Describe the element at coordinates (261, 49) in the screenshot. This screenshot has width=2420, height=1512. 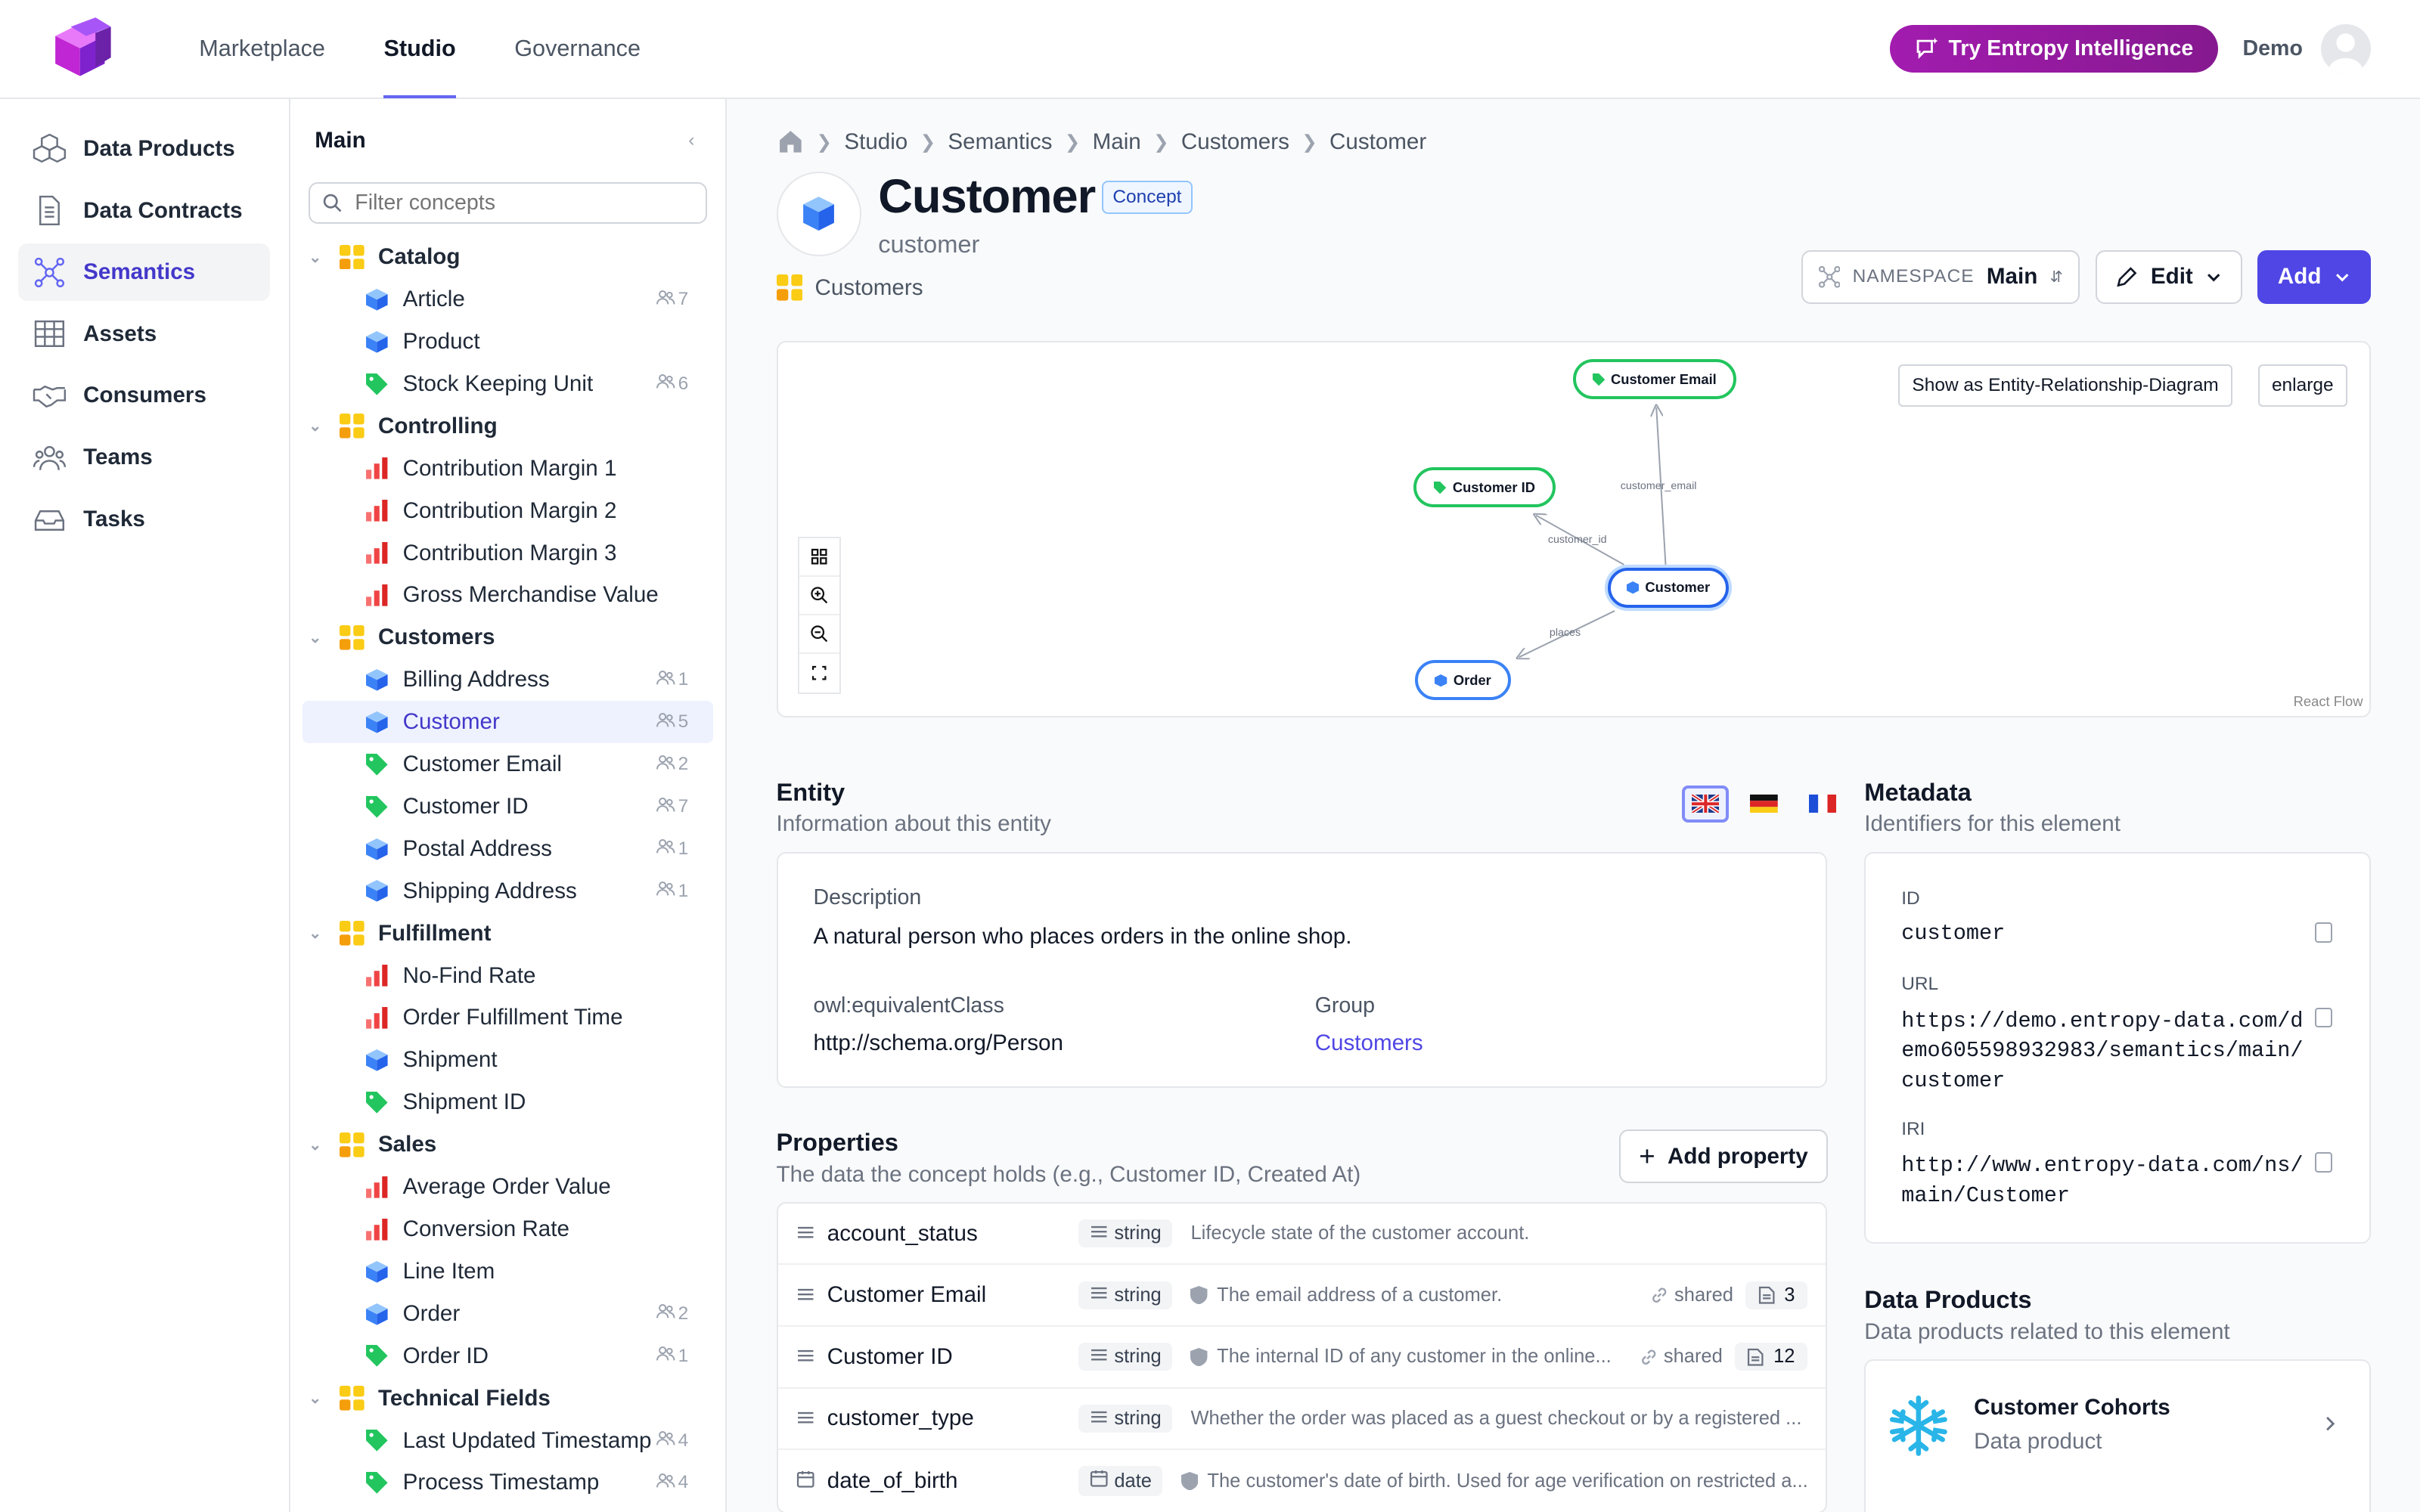
I see `nav-marketplace: Marketplace` at that location.